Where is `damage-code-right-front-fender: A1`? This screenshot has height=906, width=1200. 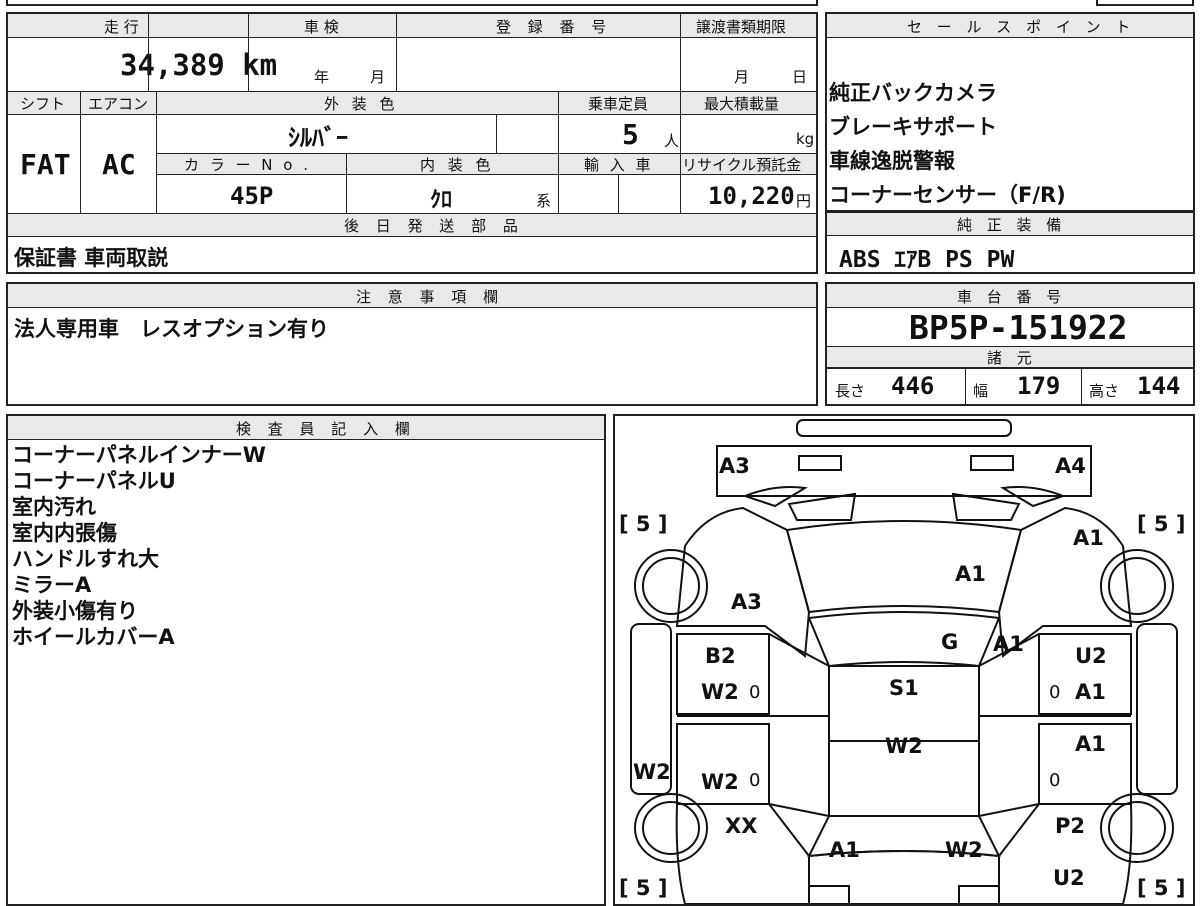
damage-code-right-front-fender: A1 is located at coordinates (1088, 538).